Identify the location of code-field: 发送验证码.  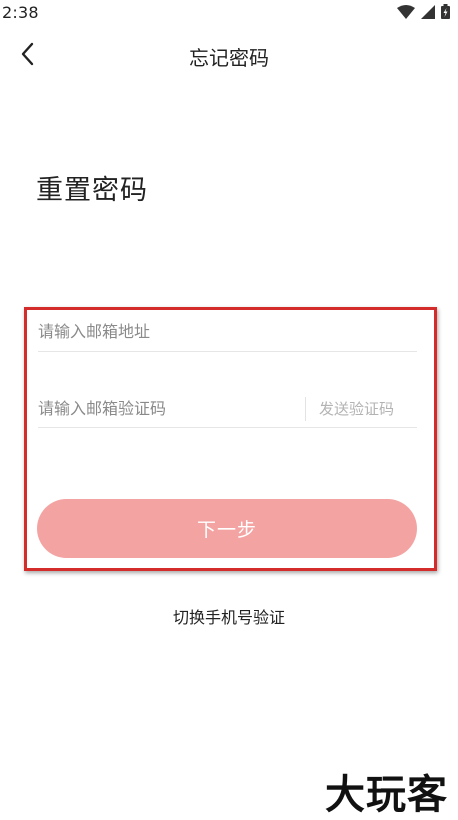
(227, 410).